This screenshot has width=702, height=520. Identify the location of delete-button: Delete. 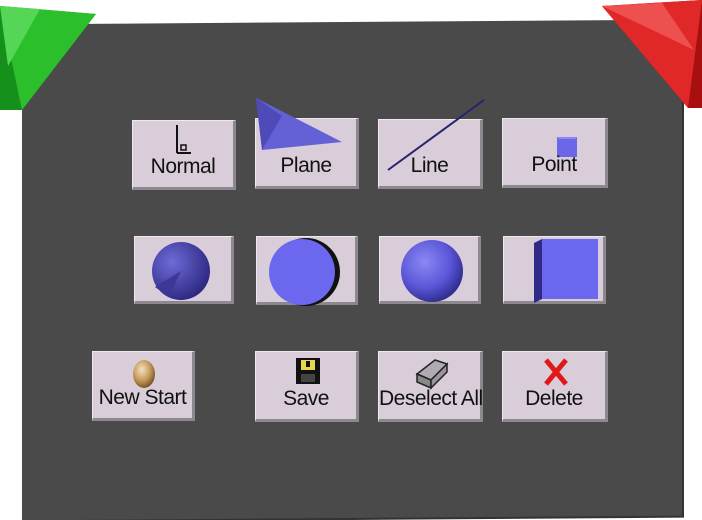
(555, 386).